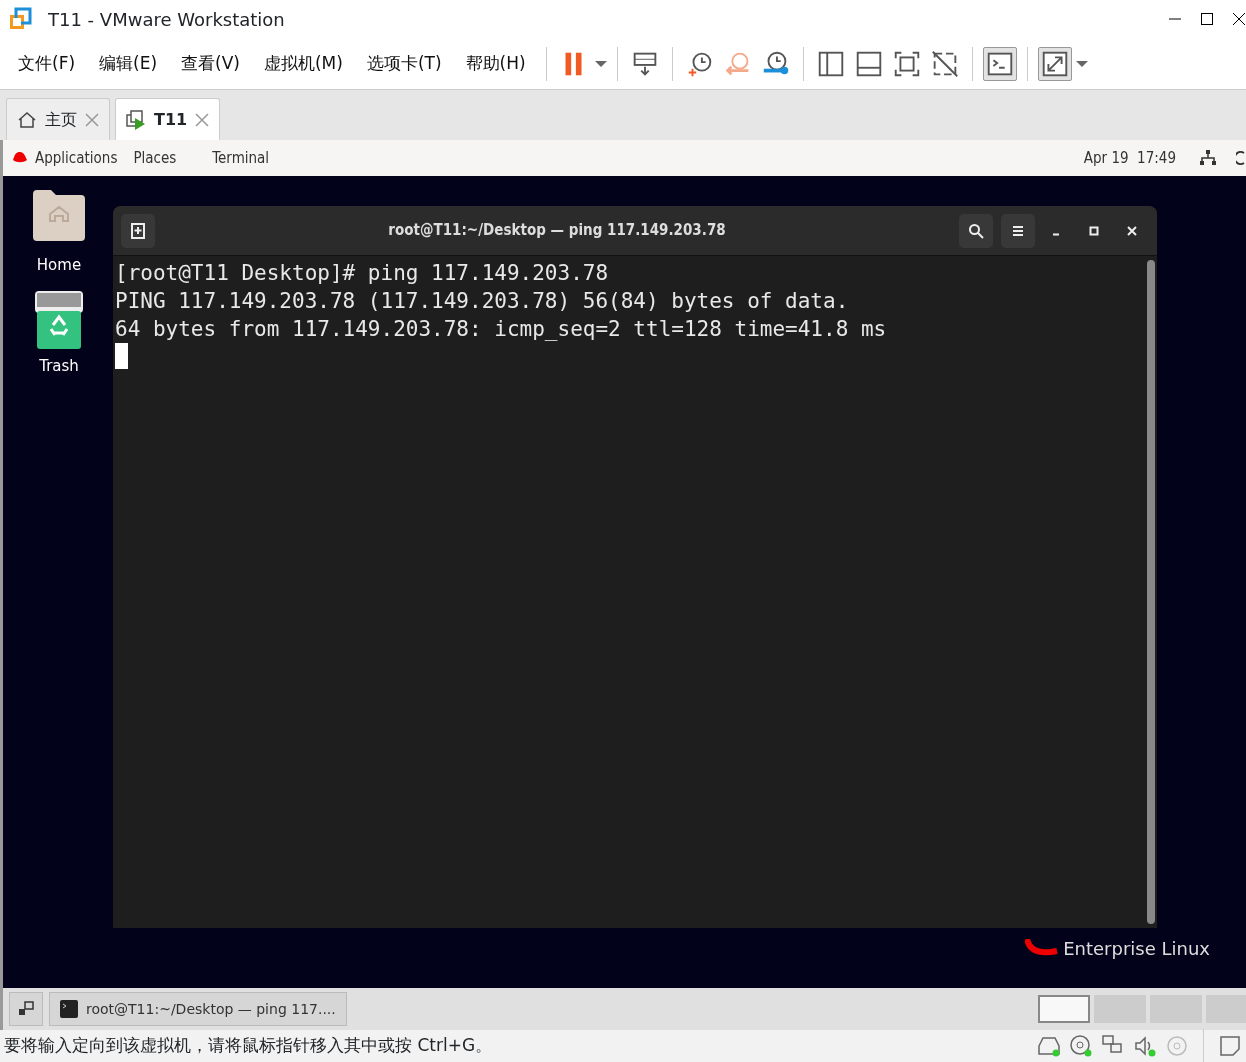 The height and width of the screenshot is (1062, 1246). What do you see at coordinates (59, 265) in the screenshot?
I see `desktop-icon-label: Home` at bounding box center [59, 265].